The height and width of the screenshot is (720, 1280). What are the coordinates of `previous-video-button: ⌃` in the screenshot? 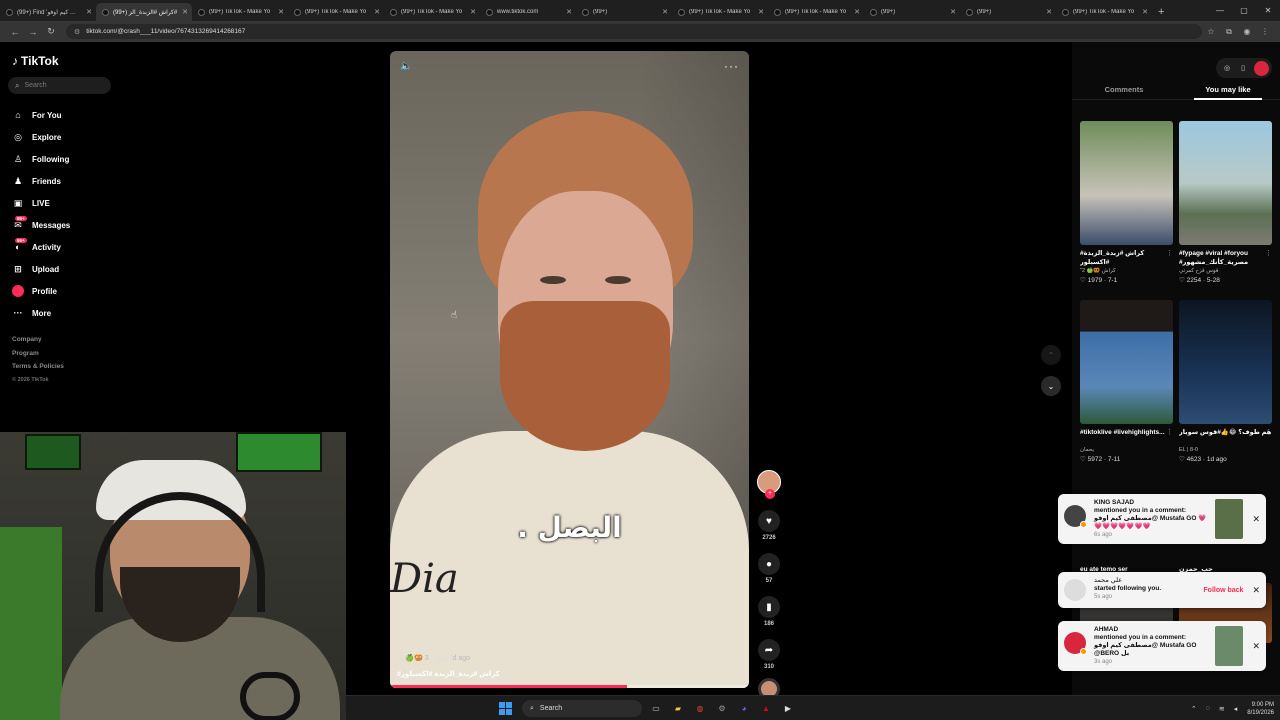 It's located at (1051, 355).